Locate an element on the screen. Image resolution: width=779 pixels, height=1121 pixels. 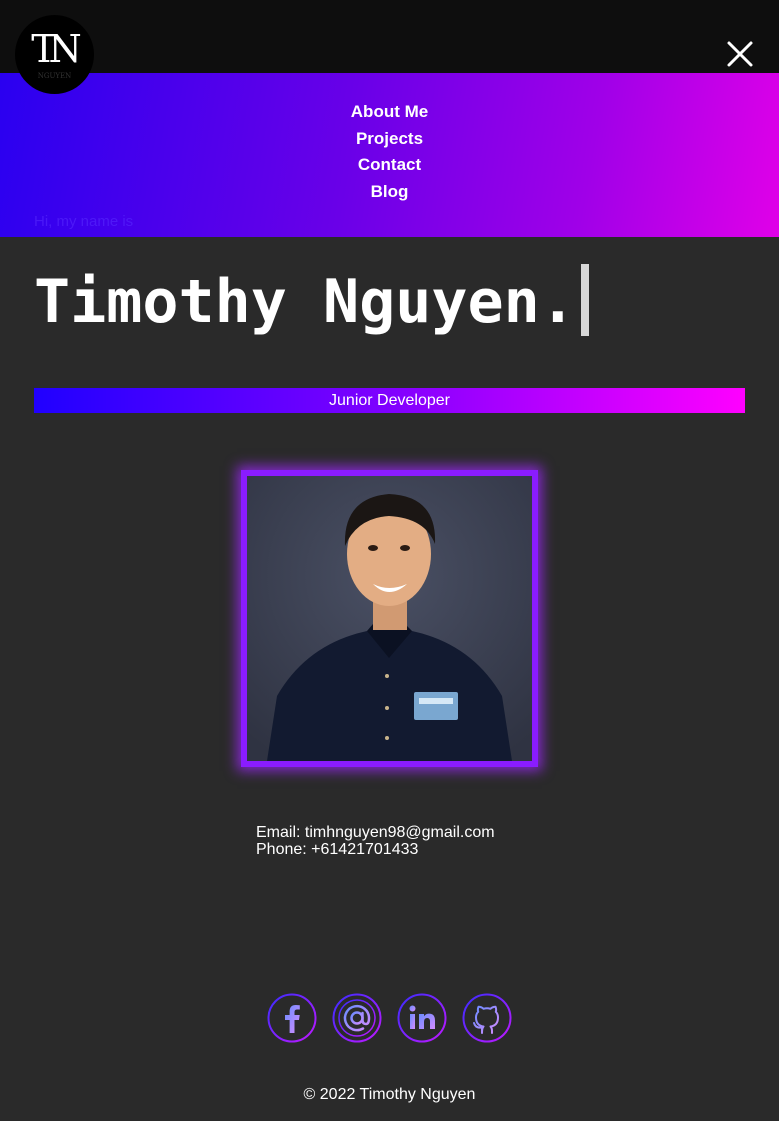
close-icon is located at coordinates (740, 54).